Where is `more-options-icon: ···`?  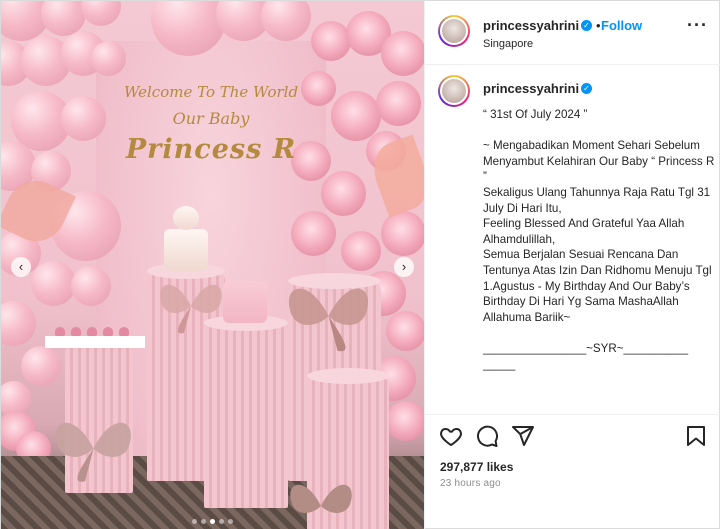
more-options-icon: ··· is located at coordinates (697, 25).